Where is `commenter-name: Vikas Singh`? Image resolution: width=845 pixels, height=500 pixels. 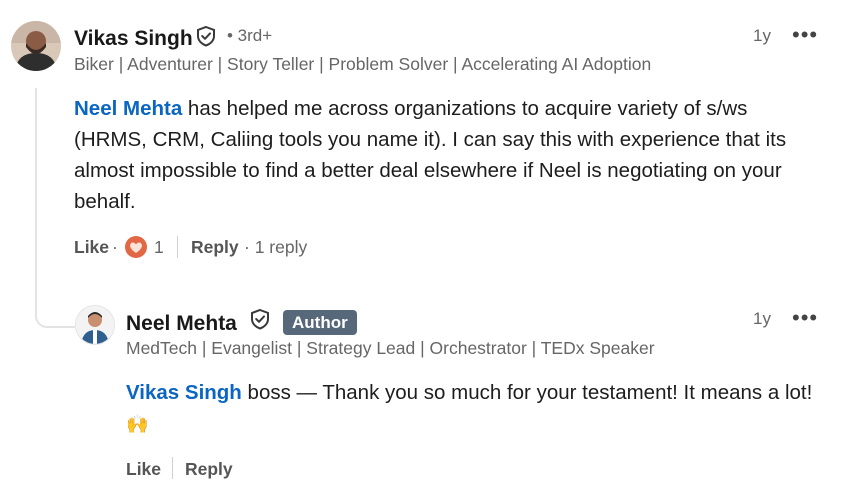 commenter-name: Vikas Singh is located at coordinates (133, 39).